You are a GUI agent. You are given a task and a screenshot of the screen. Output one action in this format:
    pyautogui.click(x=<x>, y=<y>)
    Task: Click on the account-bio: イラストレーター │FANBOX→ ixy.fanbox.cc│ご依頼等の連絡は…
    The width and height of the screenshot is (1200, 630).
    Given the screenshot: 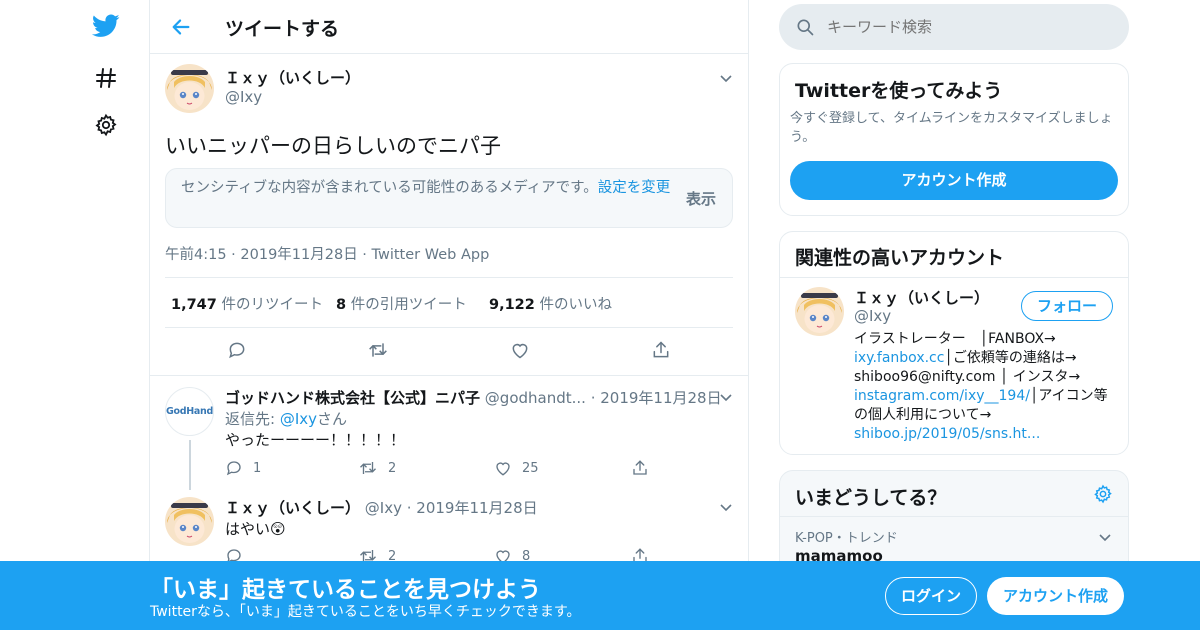 What is the action you would take?
    pyautogui.click(x=988, y=387)
    